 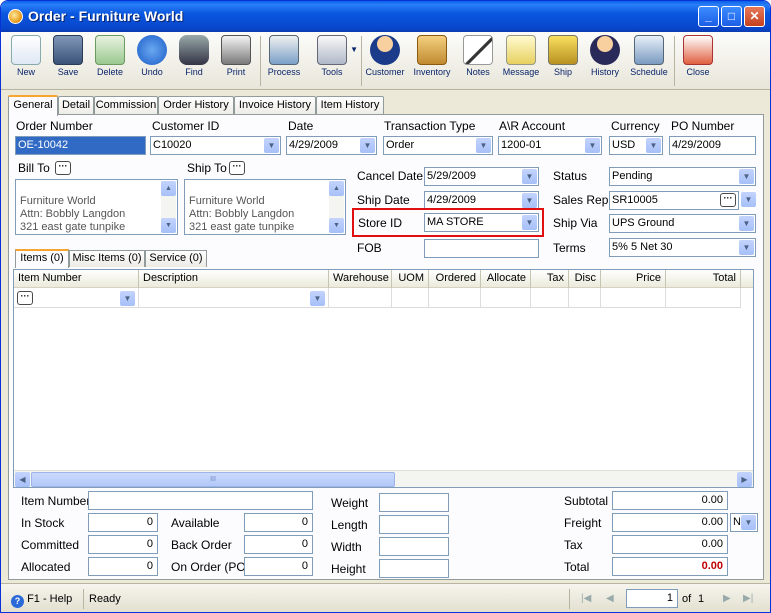 I want to click on tab-invoice-history: Invoice History, so click(x=275, y=105).